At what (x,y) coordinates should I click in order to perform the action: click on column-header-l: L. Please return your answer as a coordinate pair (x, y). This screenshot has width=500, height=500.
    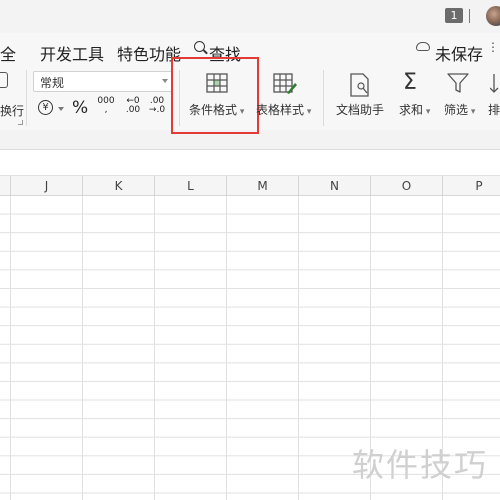
    Looking at the image, I should click on (191, 186).